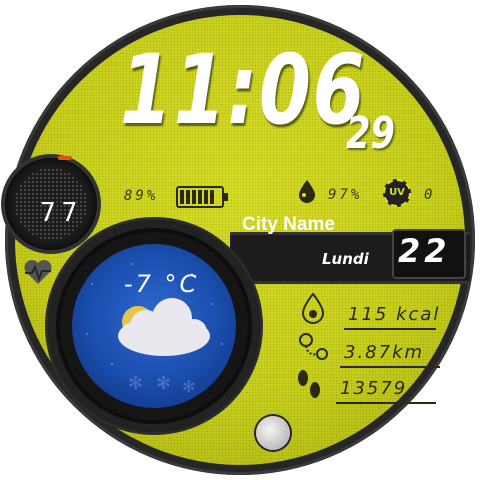 The width and height of the screenshot is (480, 480). I want to click on heart-rate-accent, so click(65, 158).